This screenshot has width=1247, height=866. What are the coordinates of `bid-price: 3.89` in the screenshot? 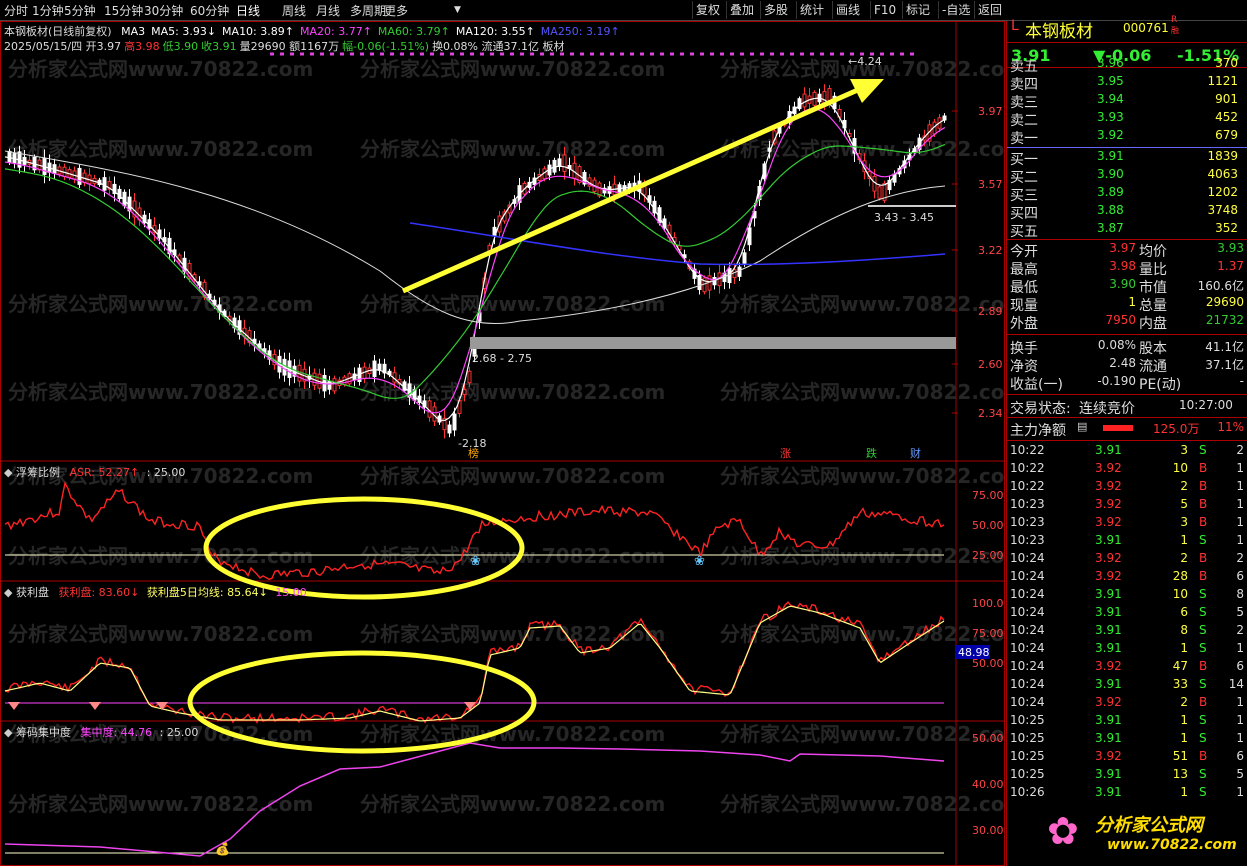 It's located at (1110, 192).